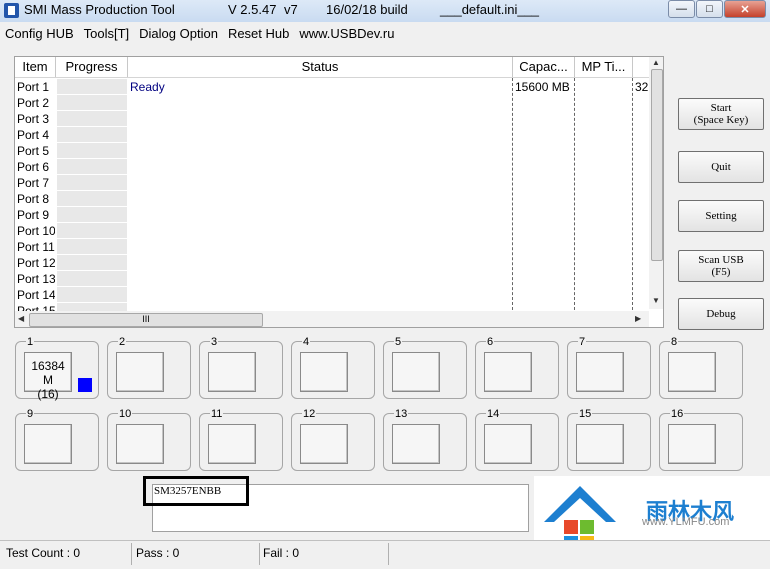 The width and height of the screenshot is (770, 569). Describe the element at coordinates (332, 319) in the screenshot. I see `horizontal-scrollbar: ◀ III ▶` at that location.